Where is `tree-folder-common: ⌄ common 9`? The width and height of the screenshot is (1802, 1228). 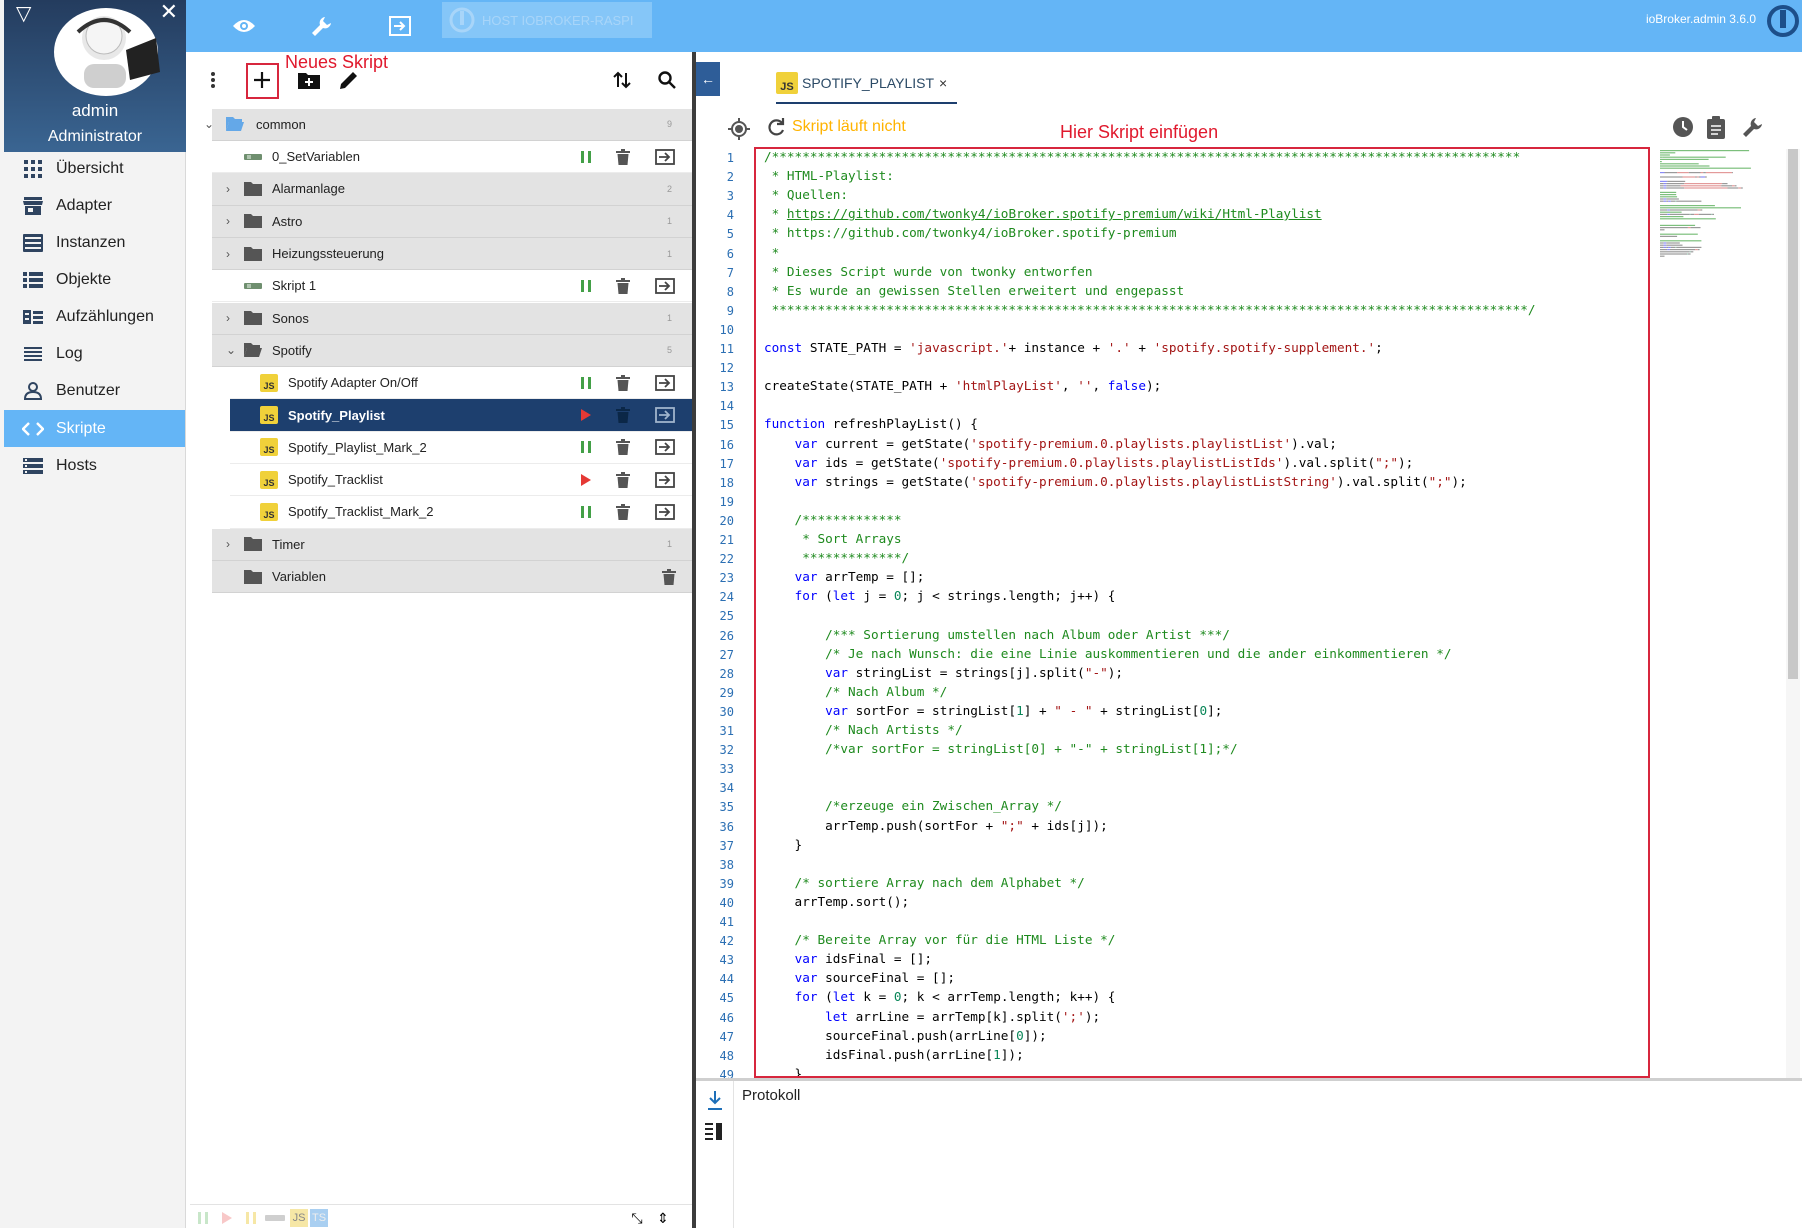
tree-folder-common: ⌄ common 9 is located at coordinates (448, 124).